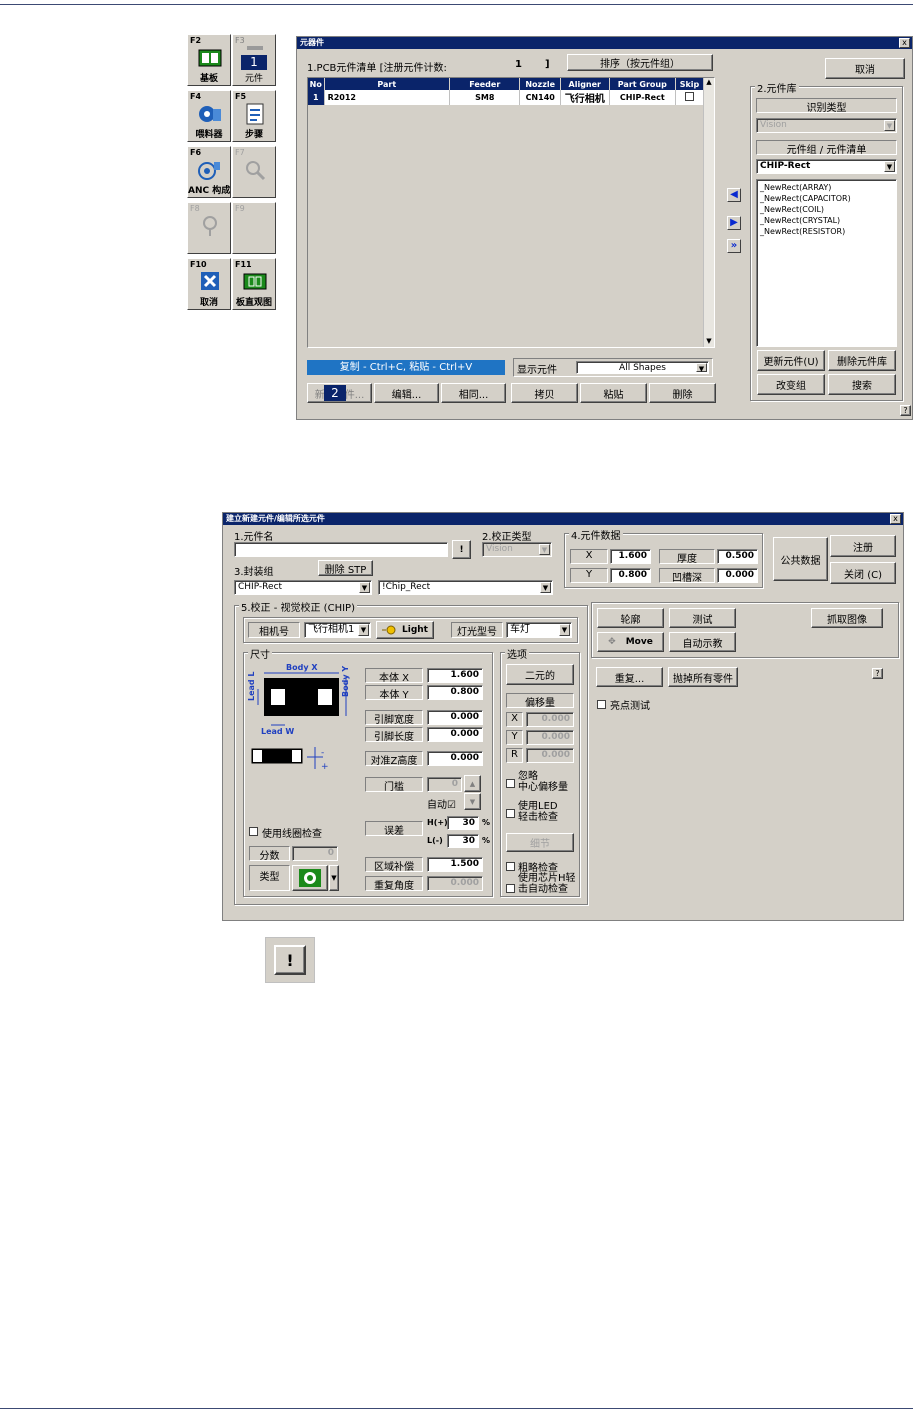 The width and height of the screenshot is (913, 1421). I want to click on binary-button: 二元的, so click(540, 674).